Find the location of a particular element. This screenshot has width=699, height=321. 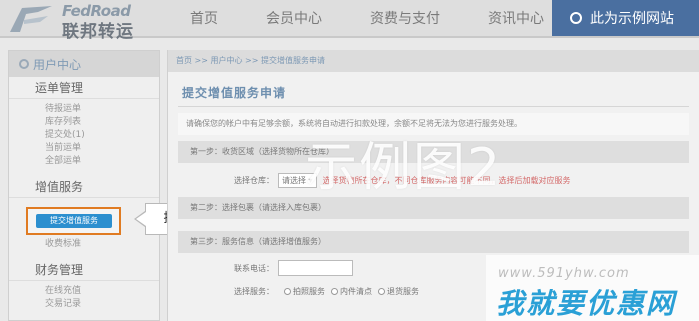

nav-rates-payment: 资费与支付 is located at coordinates (405, 19).